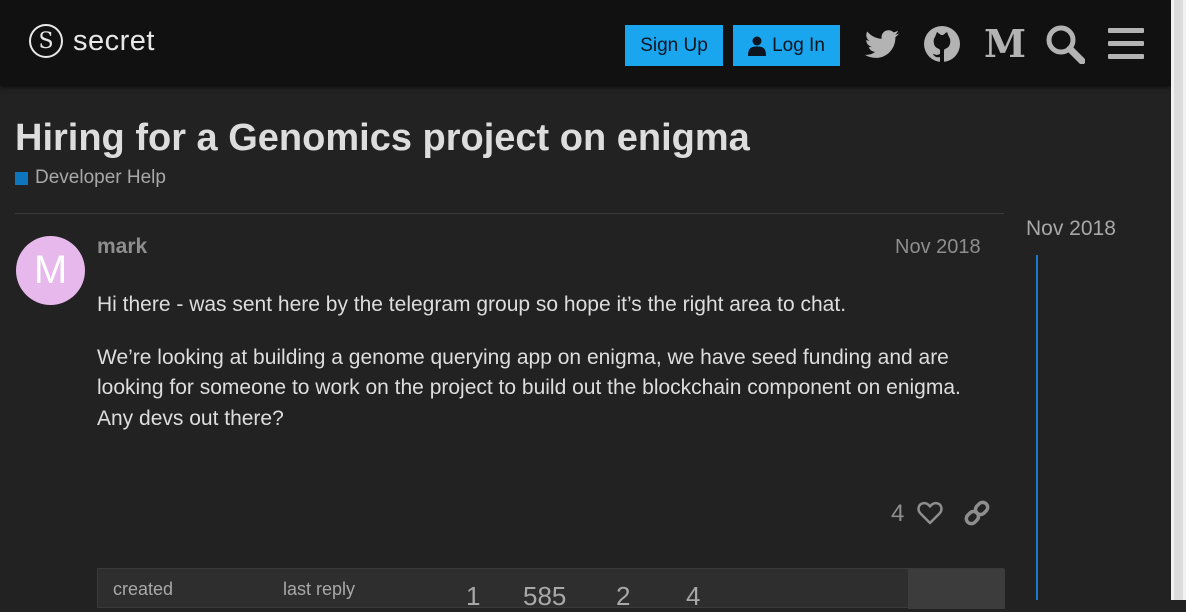 The image size is (1186, 612). Describe the element at coordinates (319, 589) in the screenshot. I see `last-reply-label: last reply` at that location.